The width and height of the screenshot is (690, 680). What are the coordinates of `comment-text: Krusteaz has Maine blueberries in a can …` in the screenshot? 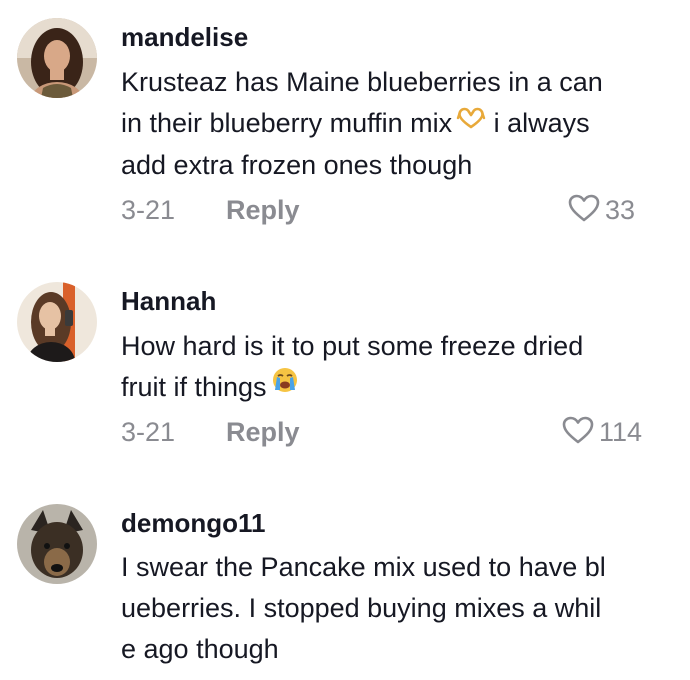 It's located at (391, 124).